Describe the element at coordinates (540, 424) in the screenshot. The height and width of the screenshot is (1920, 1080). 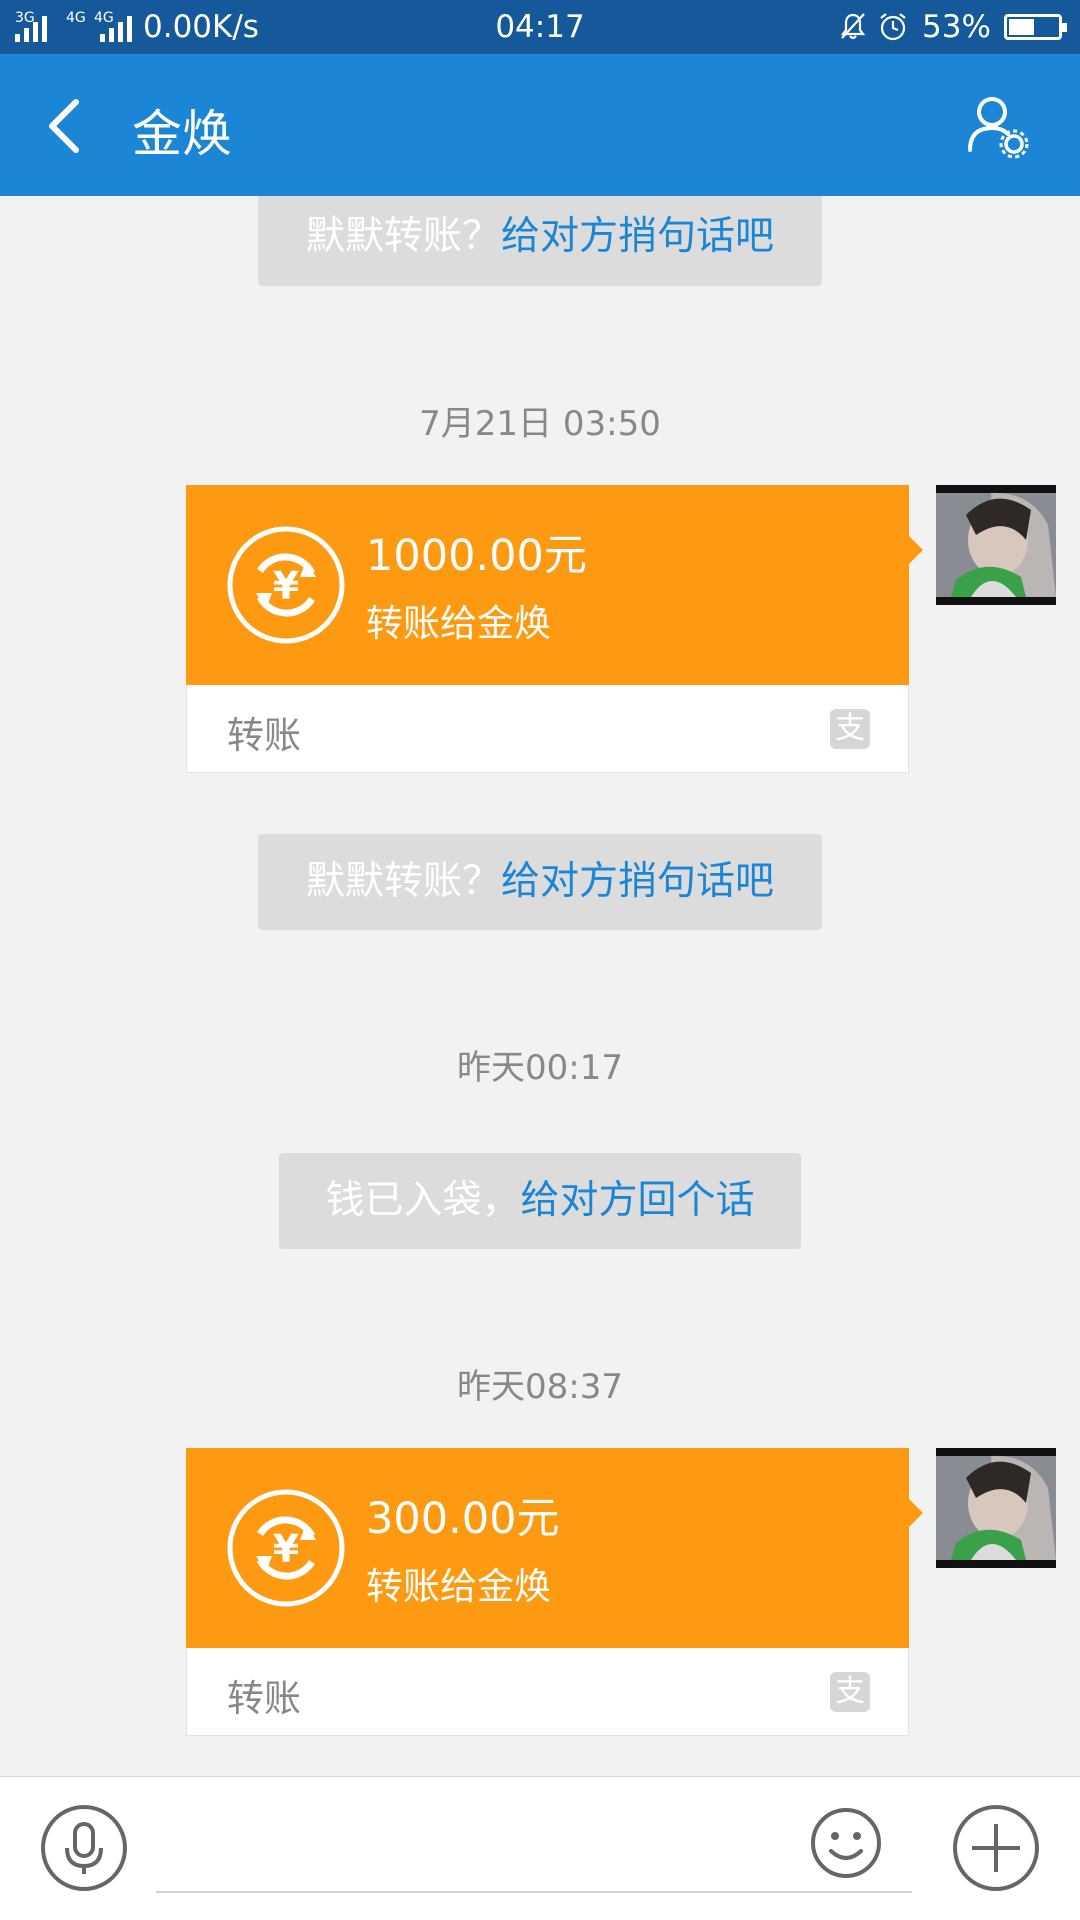
I see `timestamp: 7月21日 03:50` at that location.